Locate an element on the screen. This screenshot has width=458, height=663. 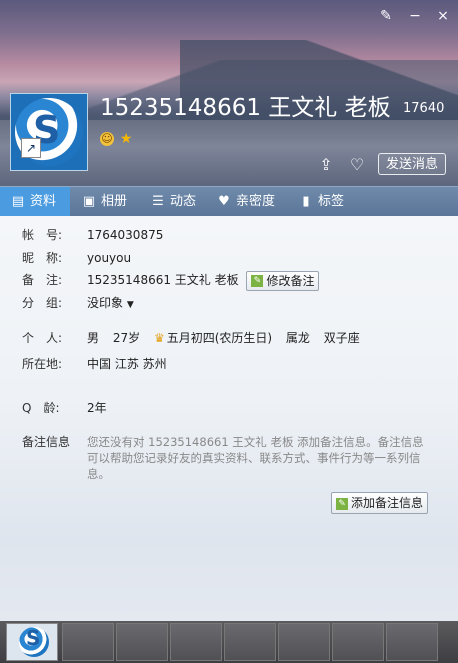
birthday: 五月初四(农历生日) is located at coordinates (219, 338).